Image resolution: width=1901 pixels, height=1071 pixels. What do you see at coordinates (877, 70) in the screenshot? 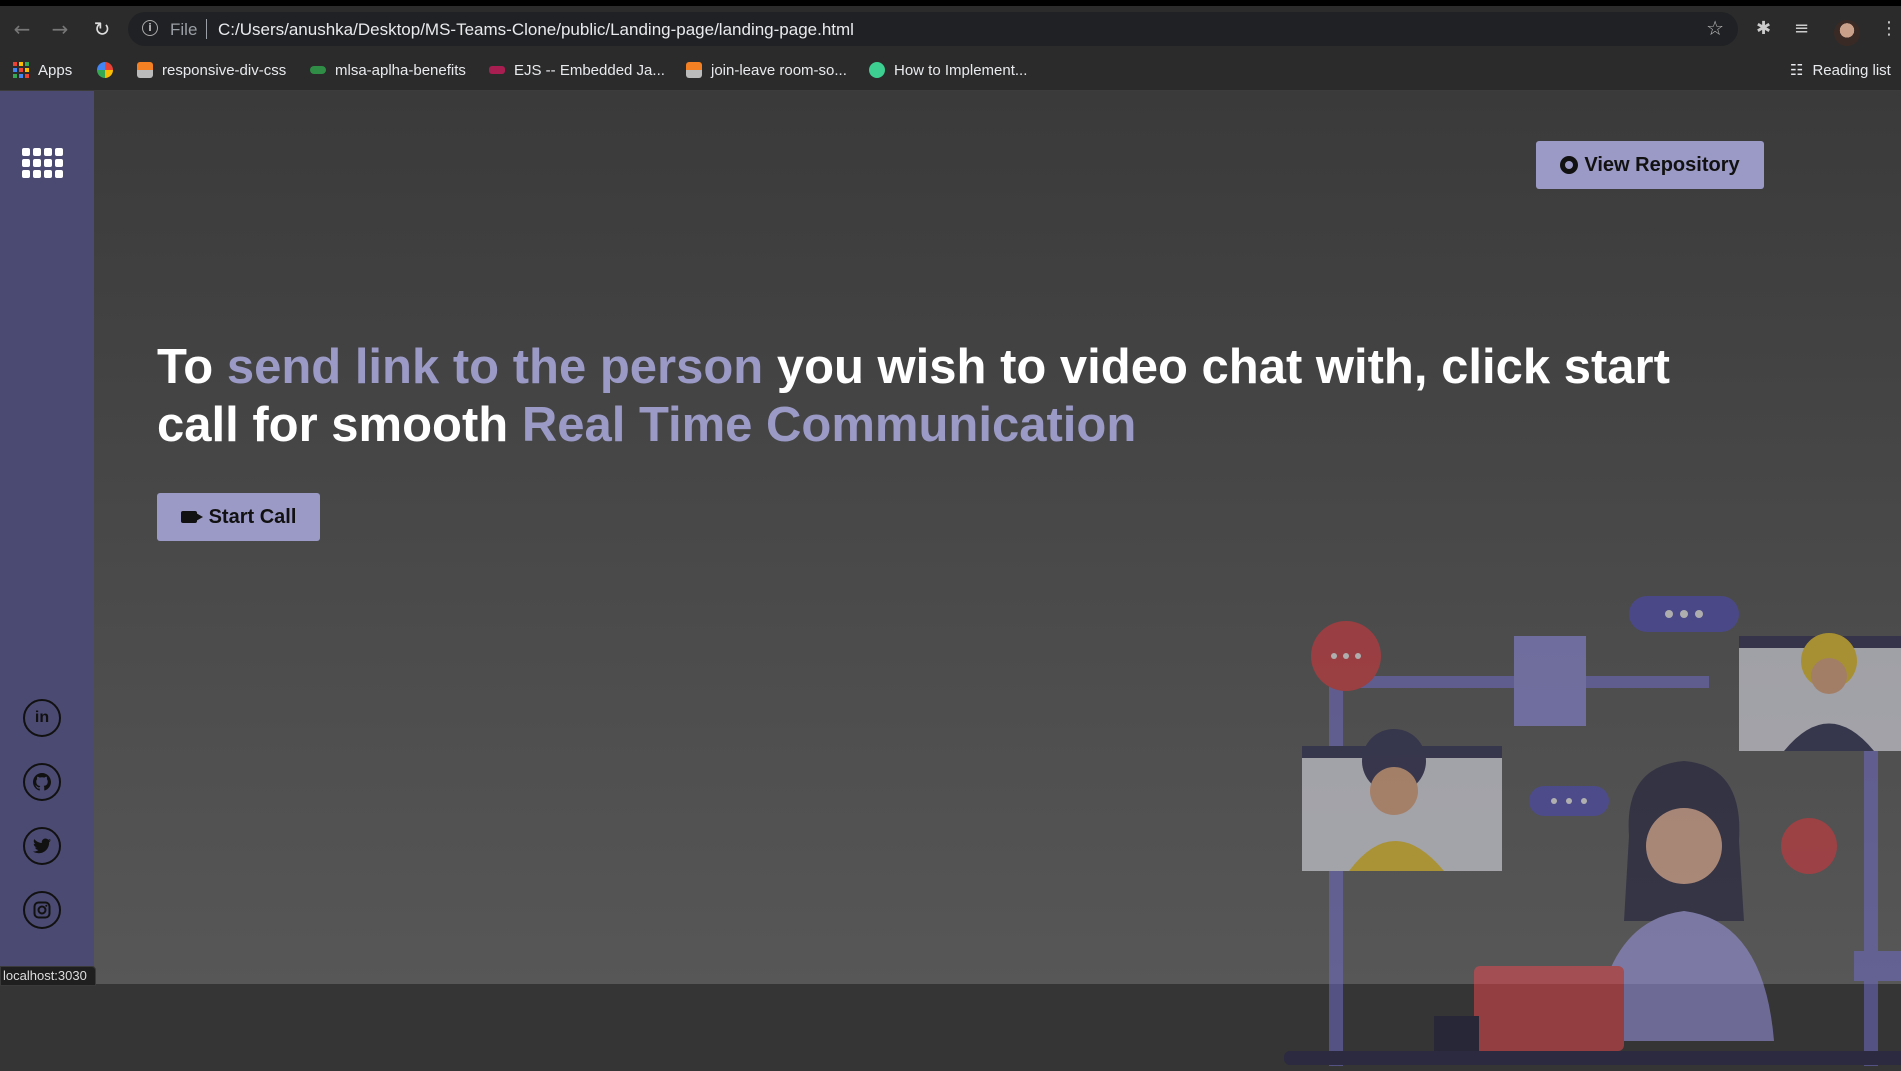
I see `site-icon` at bounding box center [877, 70].